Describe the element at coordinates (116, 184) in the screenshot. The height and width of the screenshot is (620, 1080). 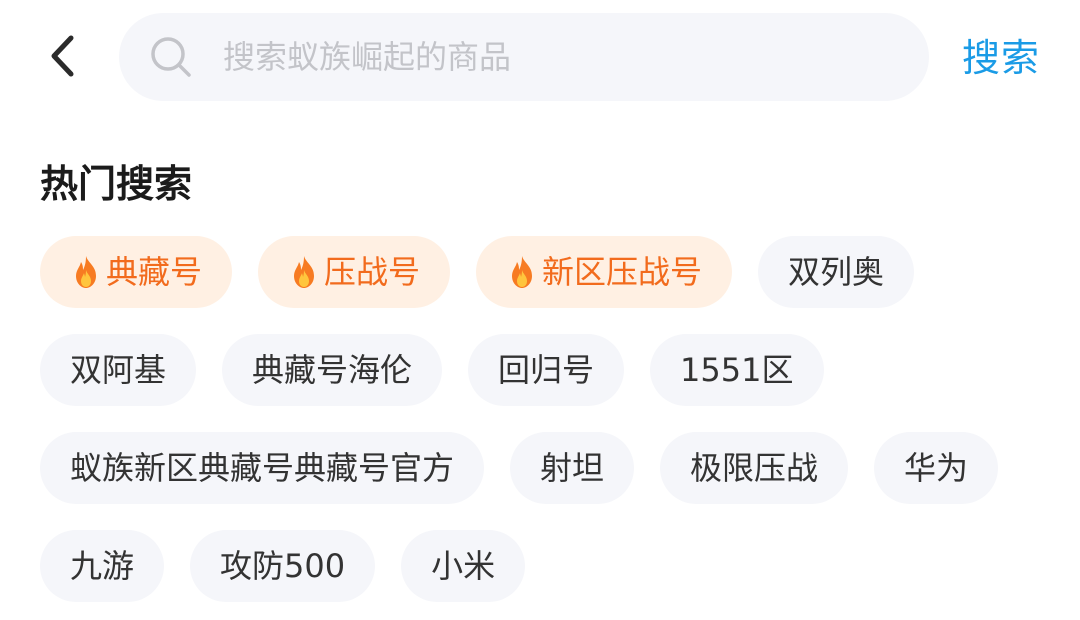
I see `hot-search-title: 热门搜索` at that location.